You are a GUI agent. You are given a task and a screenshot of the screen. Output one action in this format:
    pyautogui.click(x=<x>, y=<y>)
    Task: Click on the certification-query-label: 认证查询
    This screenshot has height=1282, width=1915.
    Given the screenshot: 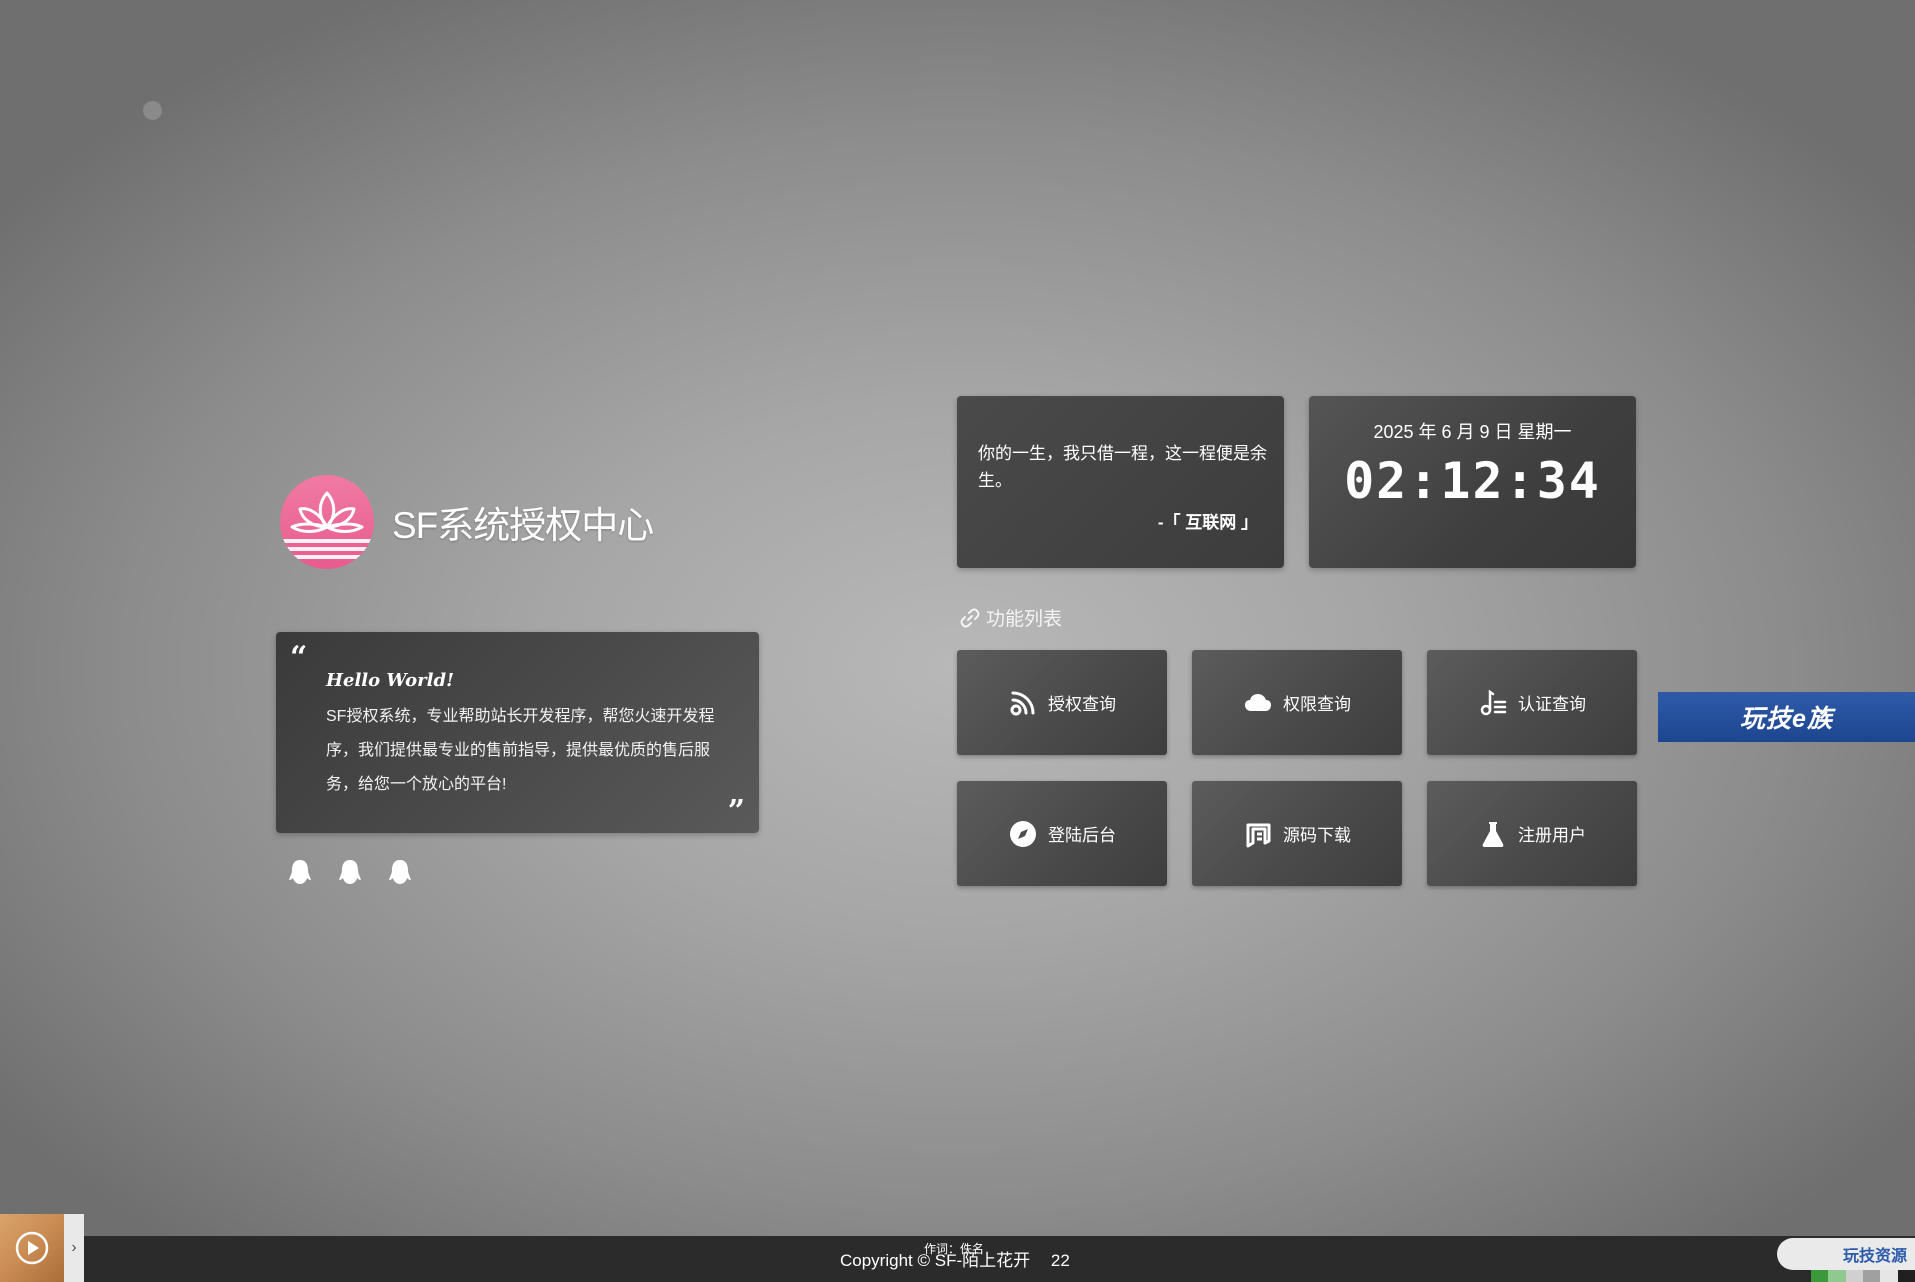 What is the action you would take?
    pyautogui.click(x=1552, y=704)
    